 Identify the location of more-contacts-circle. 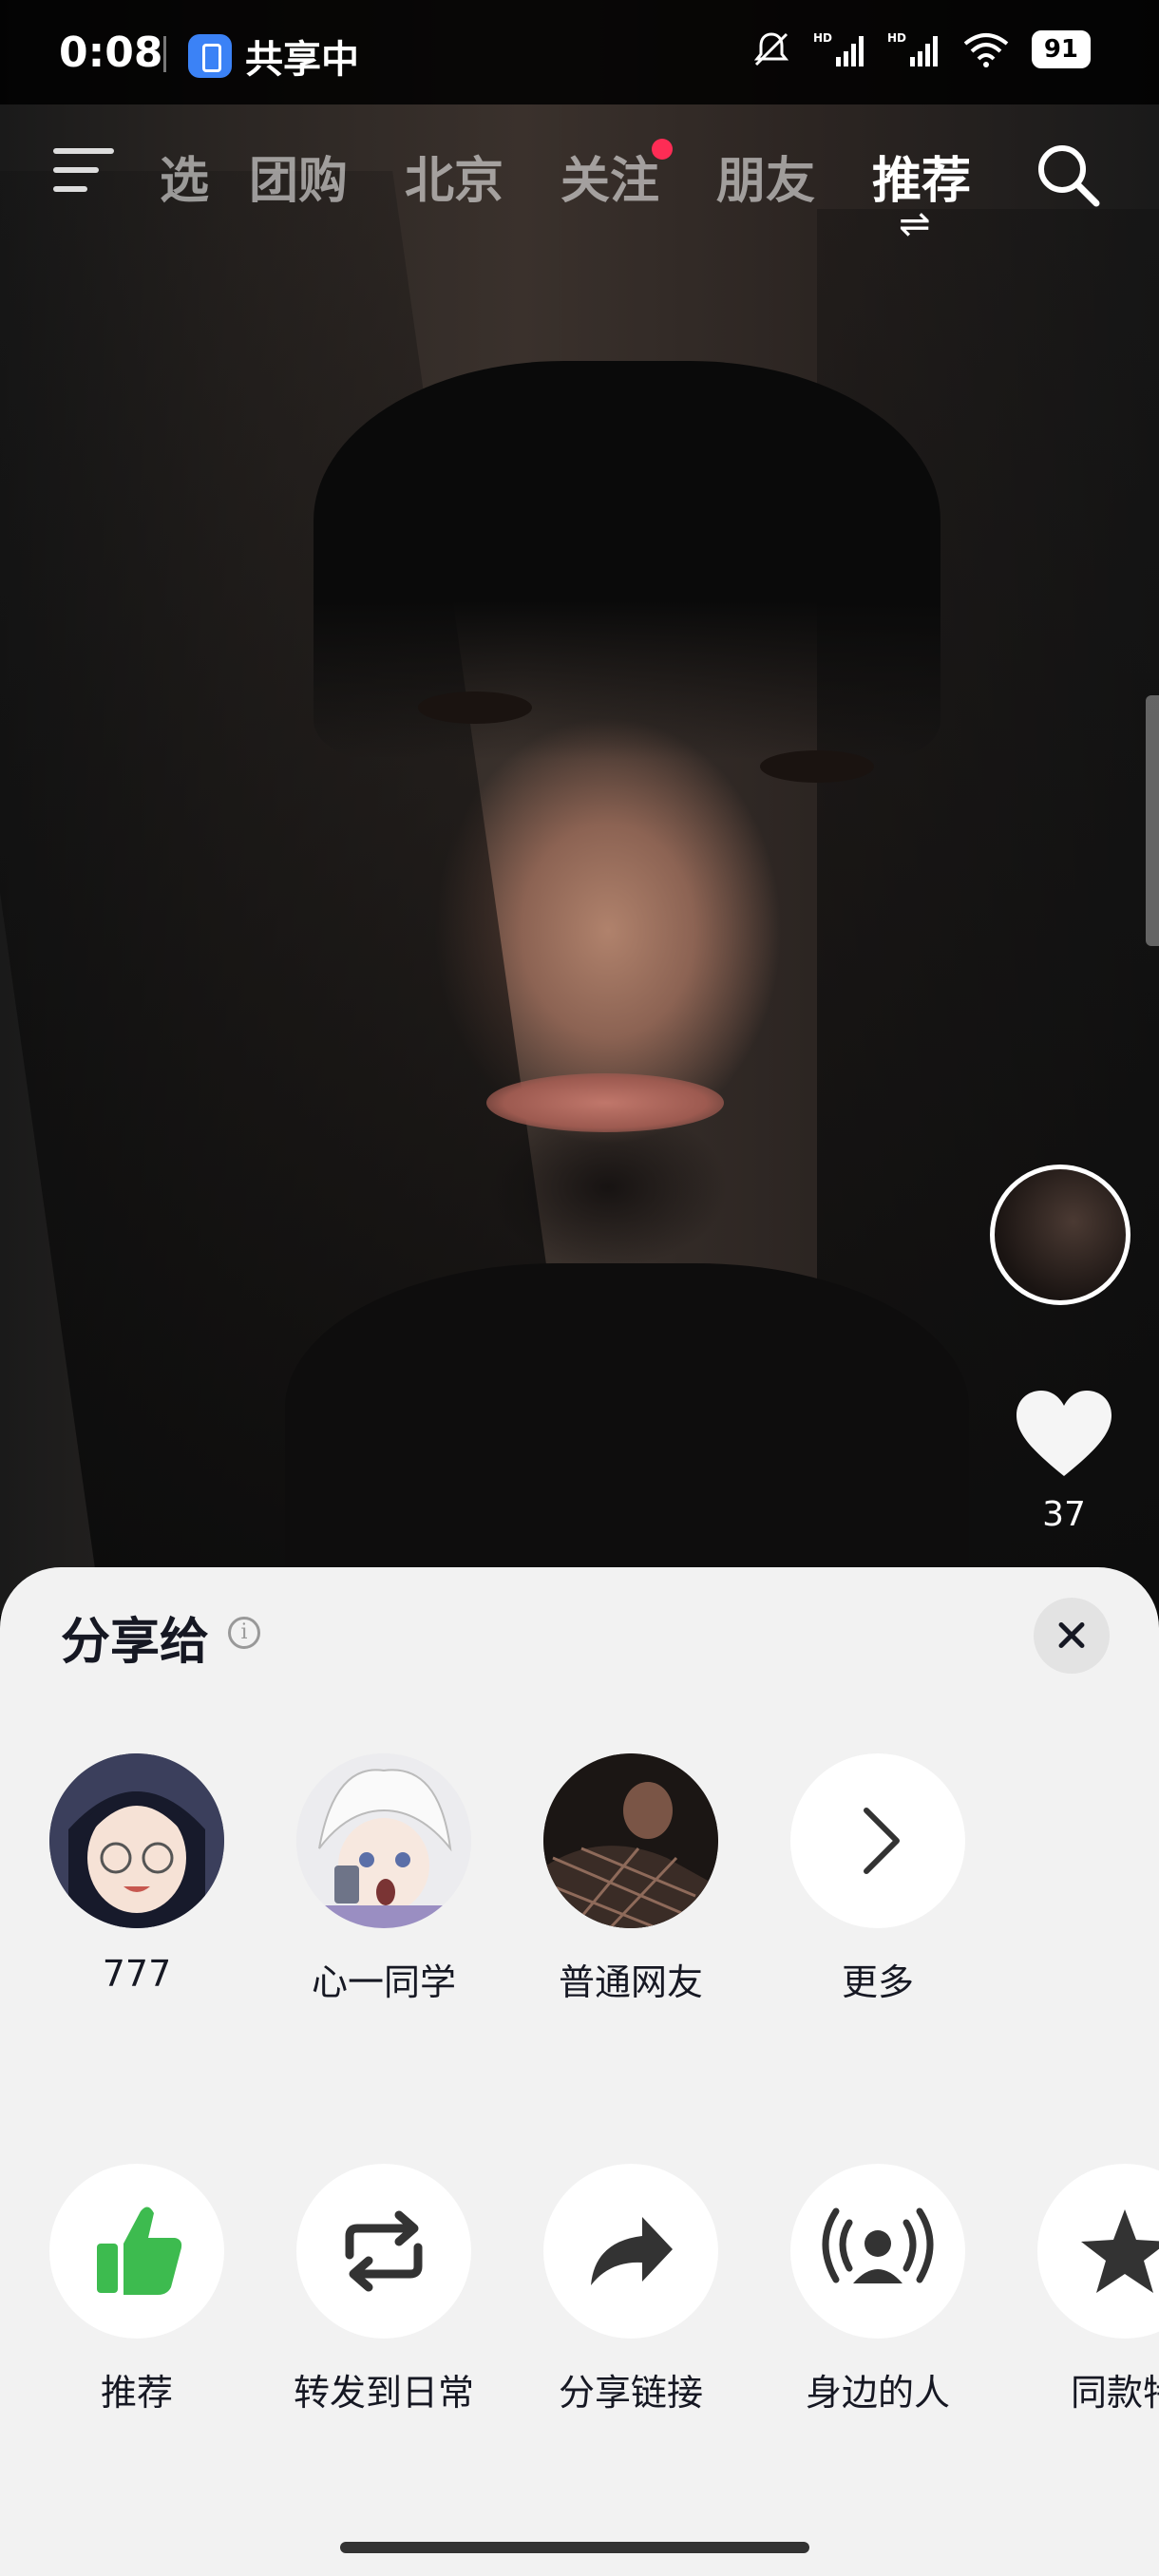
(877, 1840).